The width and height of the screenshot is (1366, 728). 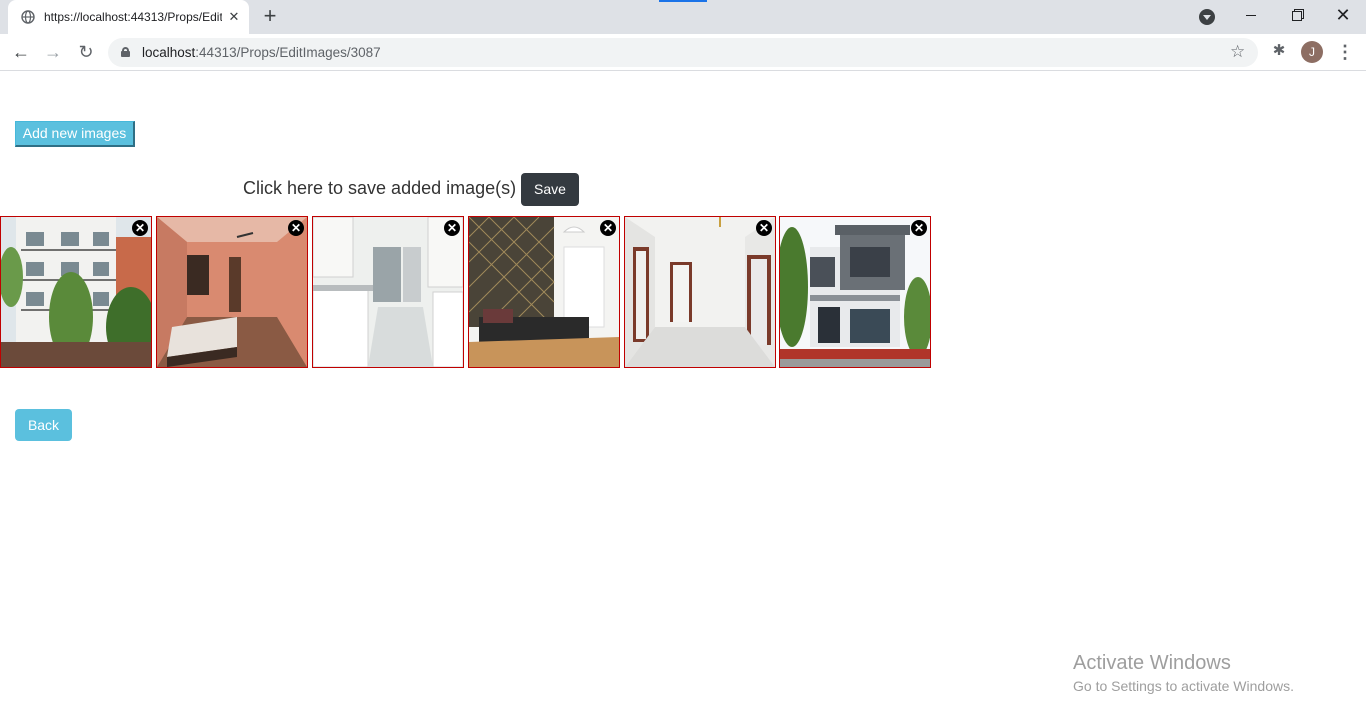 What do you see at coordinates (234, 17) in the screenshot?
I see `tab-close-icon: ✕` at bounding box center [234, 17].